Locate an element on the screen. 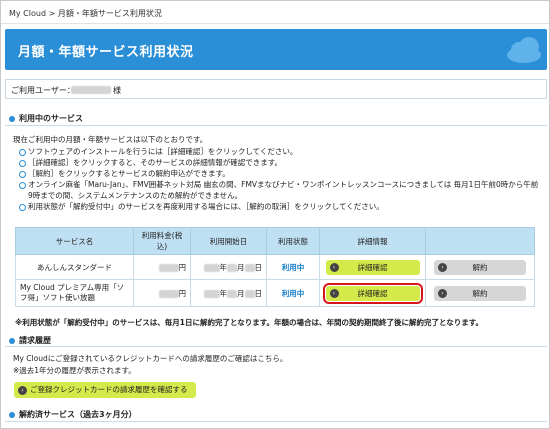  user-label: ご利用ユーザー： is located at coordinates (43, 90).